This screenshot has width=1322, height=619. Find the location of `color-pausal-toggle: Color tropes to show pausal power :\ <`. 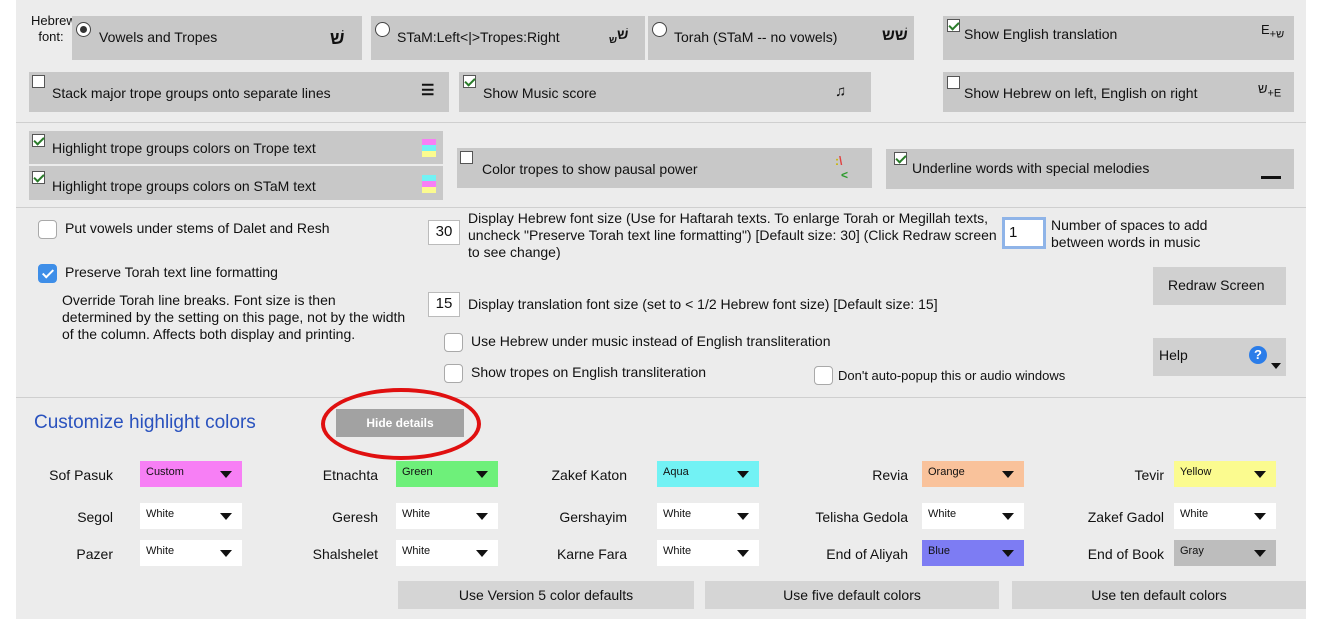

color-pausal-toggle: Color tropes to show pausal power :\ < is located at coordinates (664, 168).